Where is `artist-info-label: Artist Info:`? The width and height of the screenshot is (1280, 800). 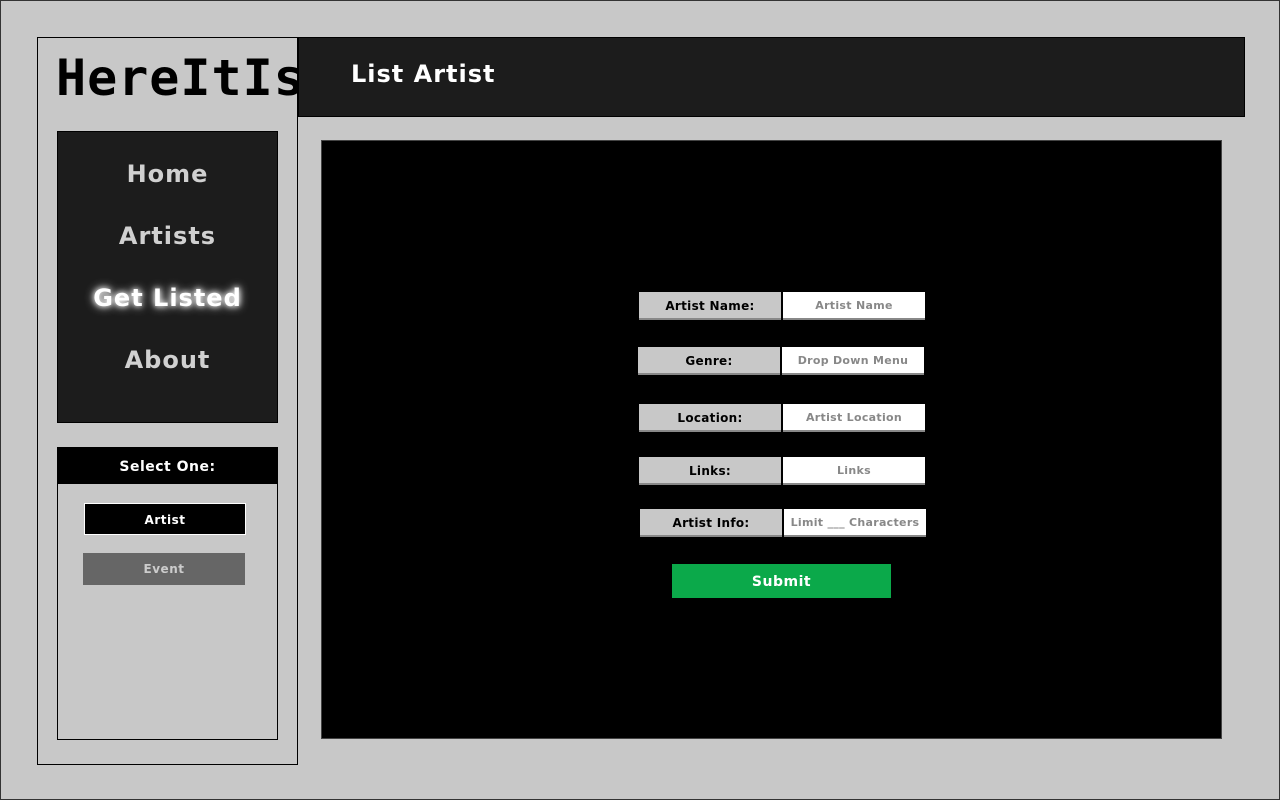
artist-info-label: Artist Info: is located at coordinates (711, 523).